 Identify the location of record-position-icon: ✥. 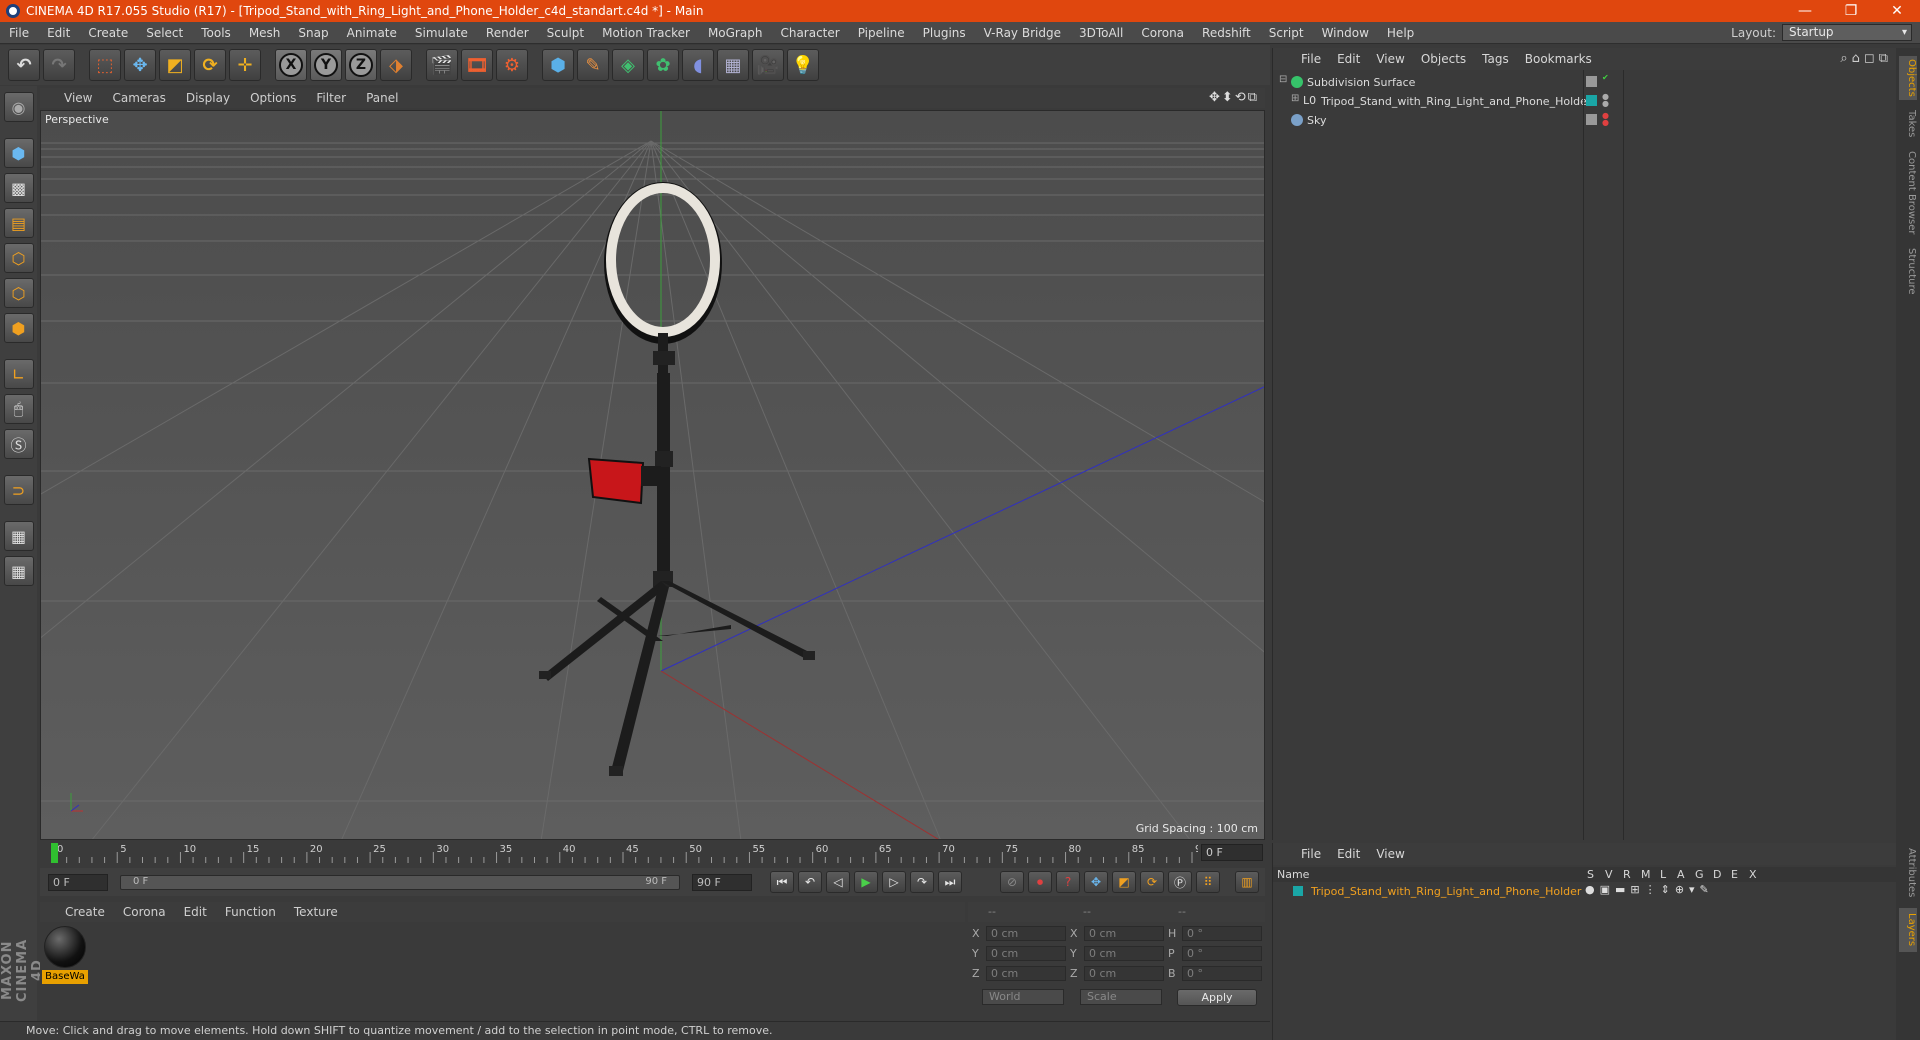
(1096, 882).